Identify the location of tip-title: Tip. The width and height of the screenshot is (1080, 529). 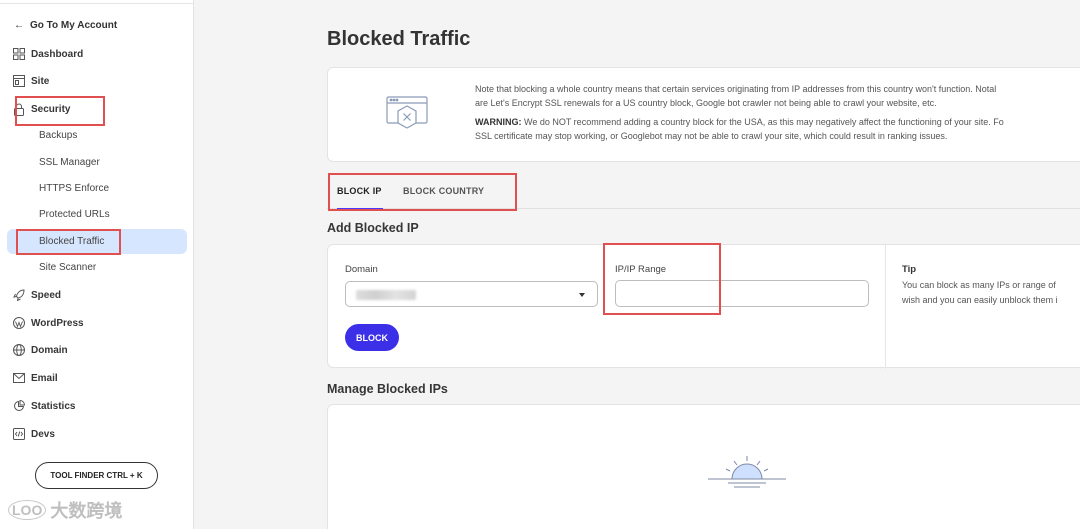
(909, 269).